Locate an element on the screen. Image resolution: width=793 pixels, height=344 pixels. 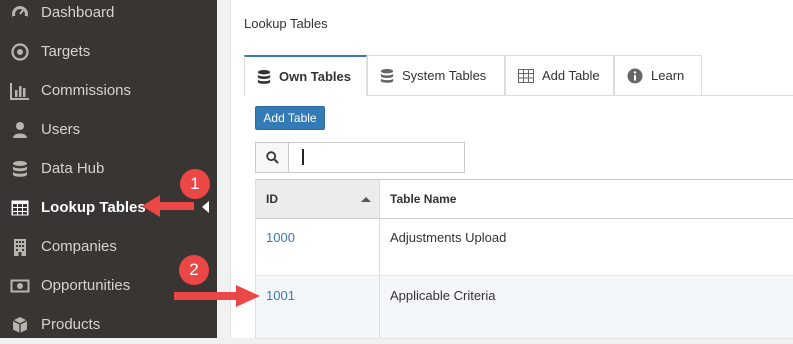
text-cursor is located at coordinates (303, 157).